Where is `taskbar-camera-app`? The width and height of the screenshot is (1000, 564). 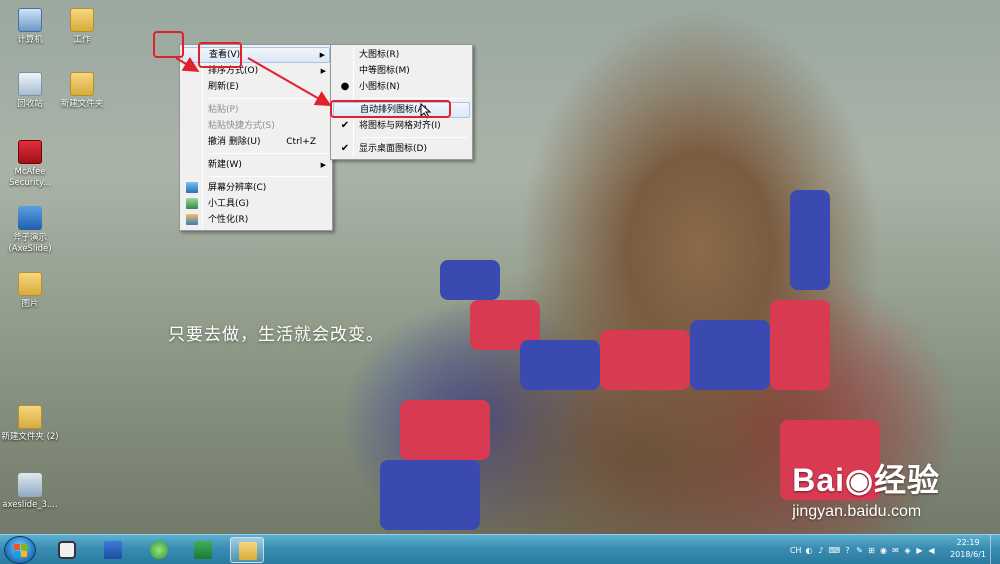 taskbar-camera-app is located at coordinates (67, 550).